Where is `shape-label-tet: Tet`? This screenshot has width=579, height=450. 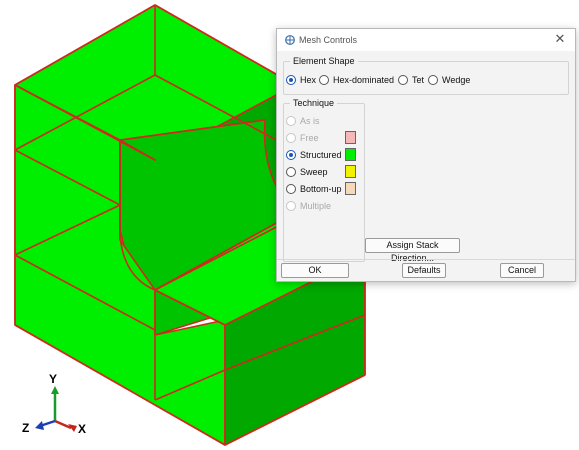
shape-label-tet: Tet is located at coordinates (418, 79).